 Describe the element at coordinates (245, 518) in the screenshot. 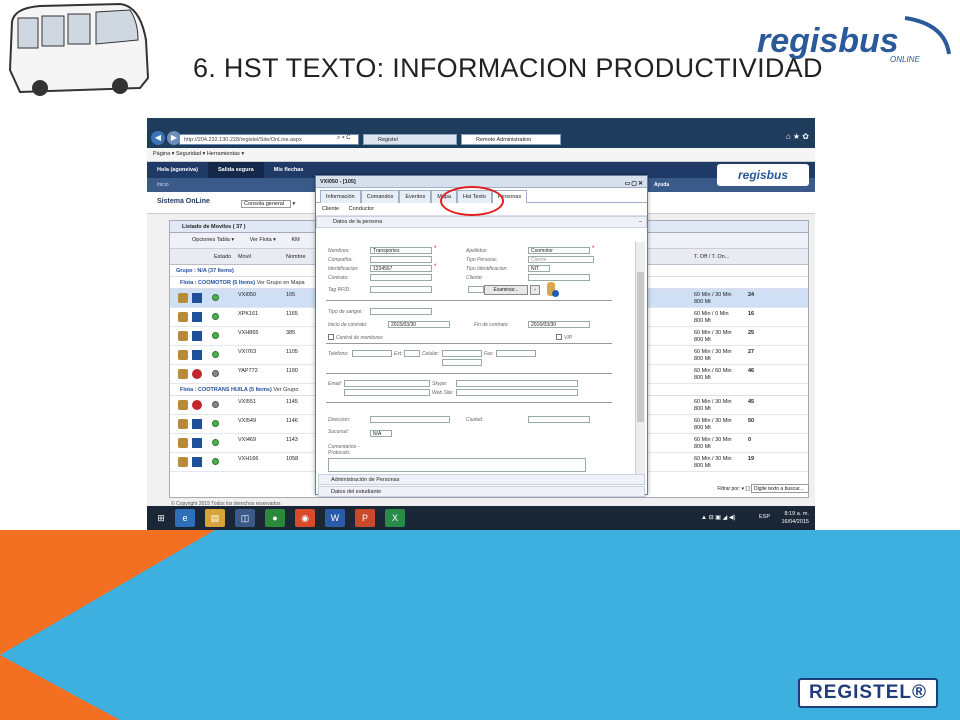

I see `network-icon: ◫` at that location.